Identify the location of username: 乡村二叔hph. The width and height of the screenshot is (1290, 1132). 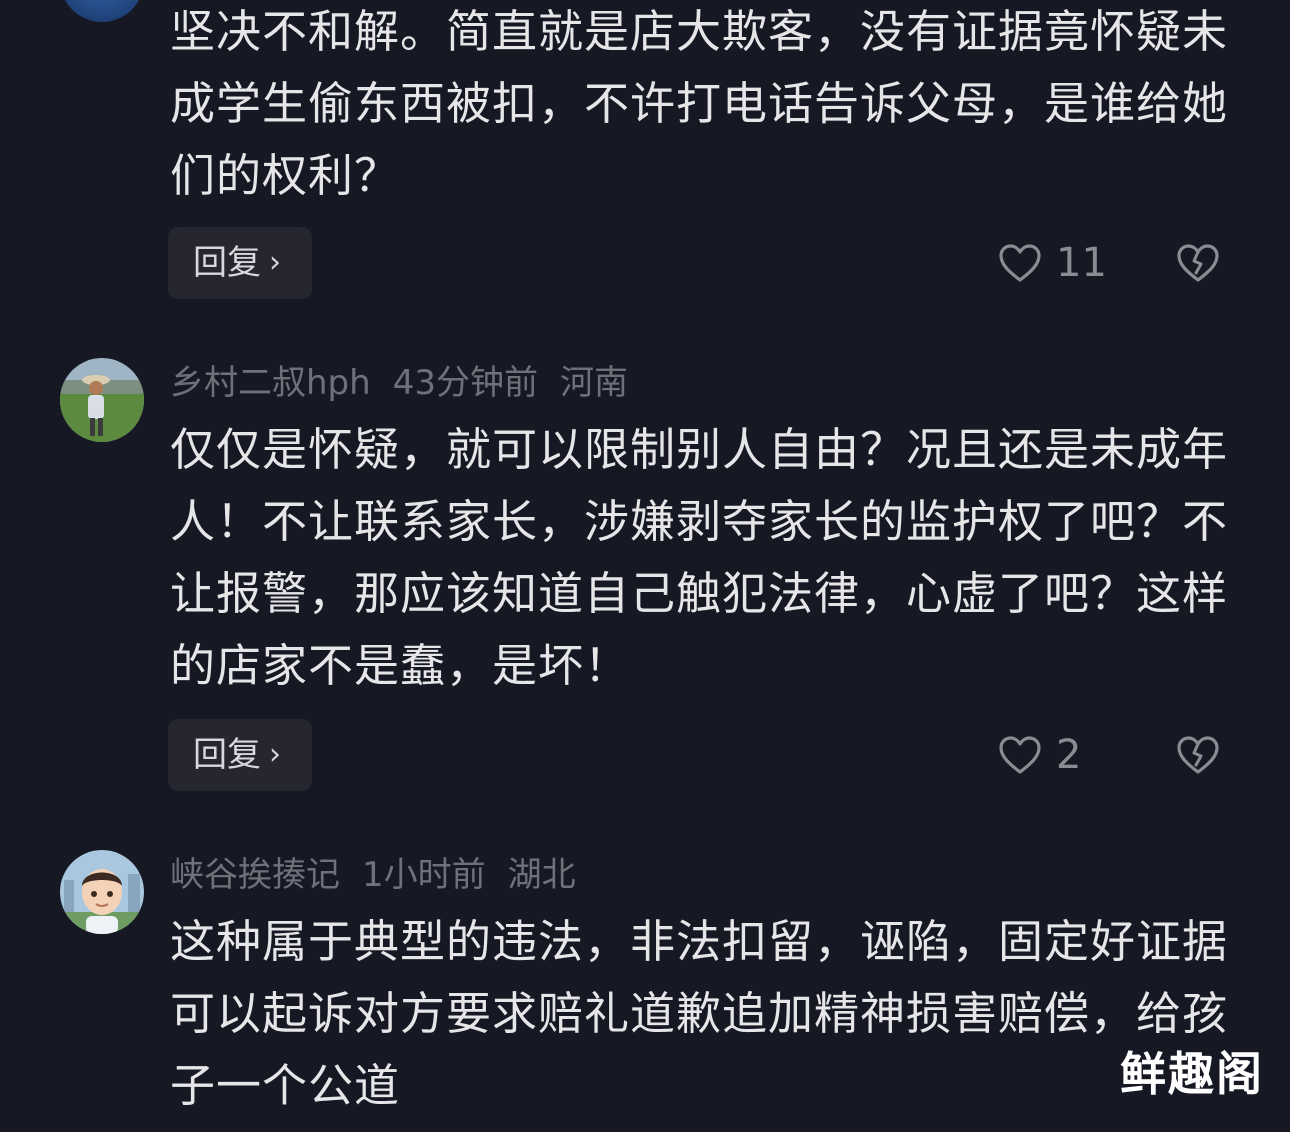
(270, 383).